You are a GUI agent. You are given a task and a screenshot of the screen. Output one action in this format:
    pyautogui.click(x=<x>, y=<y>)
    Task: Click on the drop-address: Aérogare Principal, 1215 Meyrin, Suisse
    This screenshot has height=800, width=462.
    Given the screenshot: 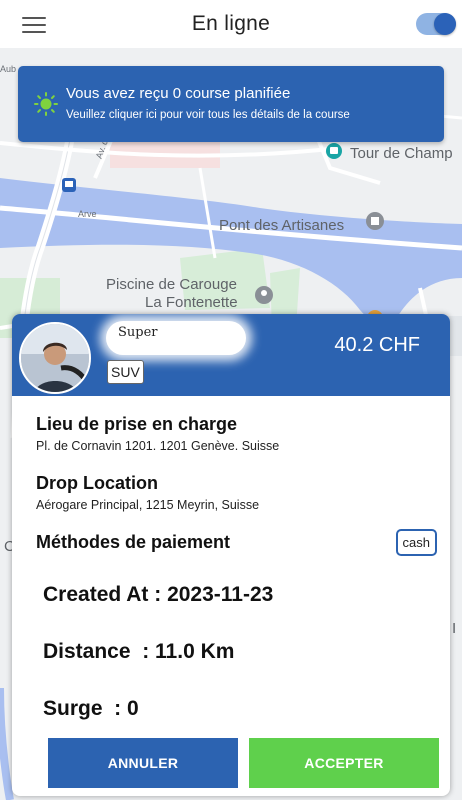 What is the action you would take?
    pyautogui.click(x=148, y=505)
    